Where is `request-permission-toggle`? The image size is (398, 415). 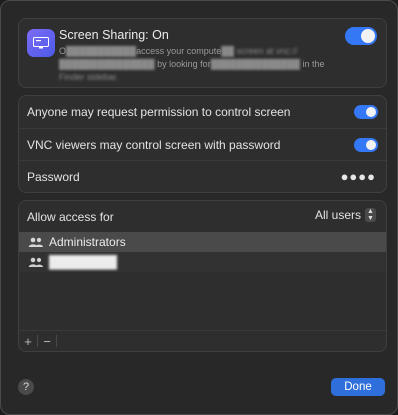
request-permission-toggle is located at coordinates (366, 112).